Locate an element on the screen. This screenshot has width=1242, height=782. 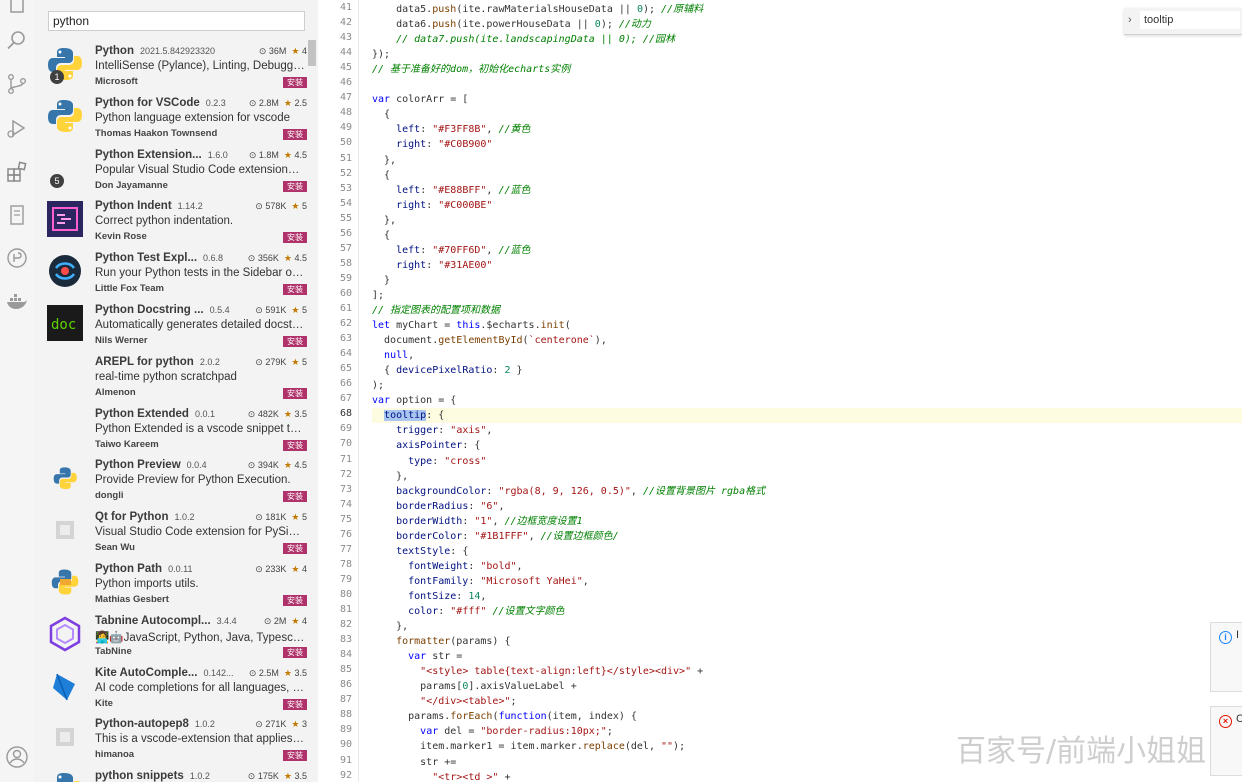
find-widget: › tooltip is located at coordinates (1183, 21).